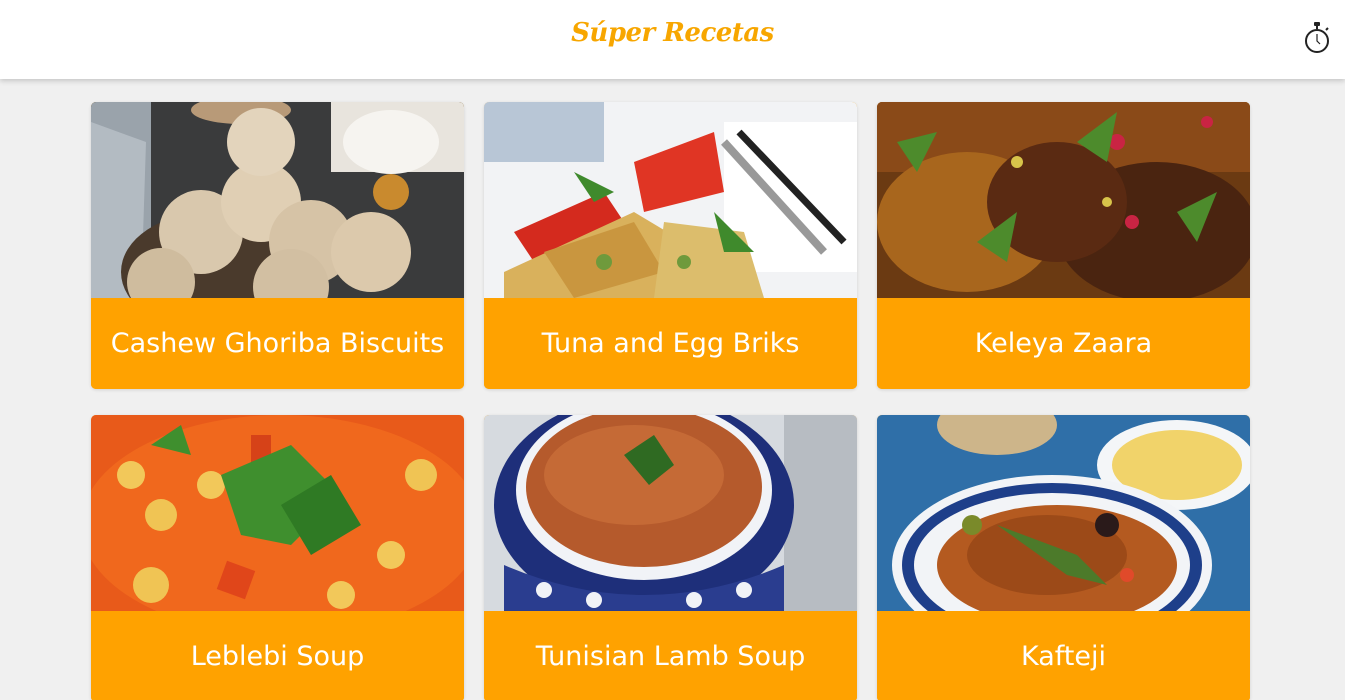  What do you see at coordinates (1317, 39) in the screenshot?
I see `stopwatch-icon` at bounding box center [1317, 39].